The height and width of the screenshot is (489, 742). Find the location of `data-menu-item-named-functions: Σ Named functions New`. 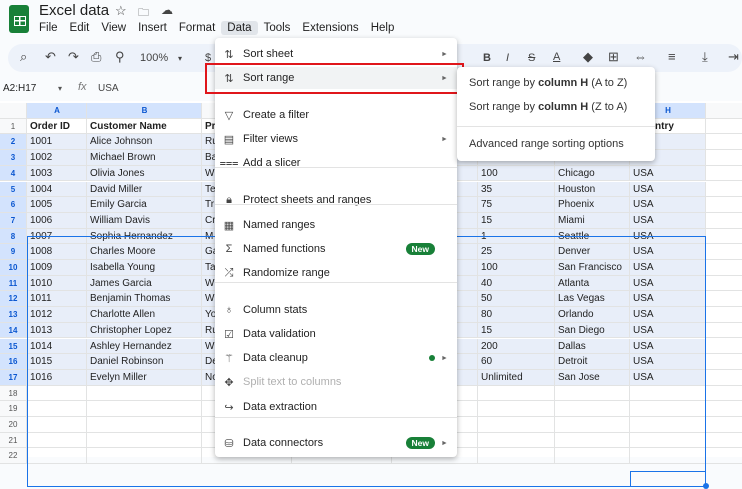

data-menu-item-named-functions: Σ Named functions New is located at coordinates (336, 249).